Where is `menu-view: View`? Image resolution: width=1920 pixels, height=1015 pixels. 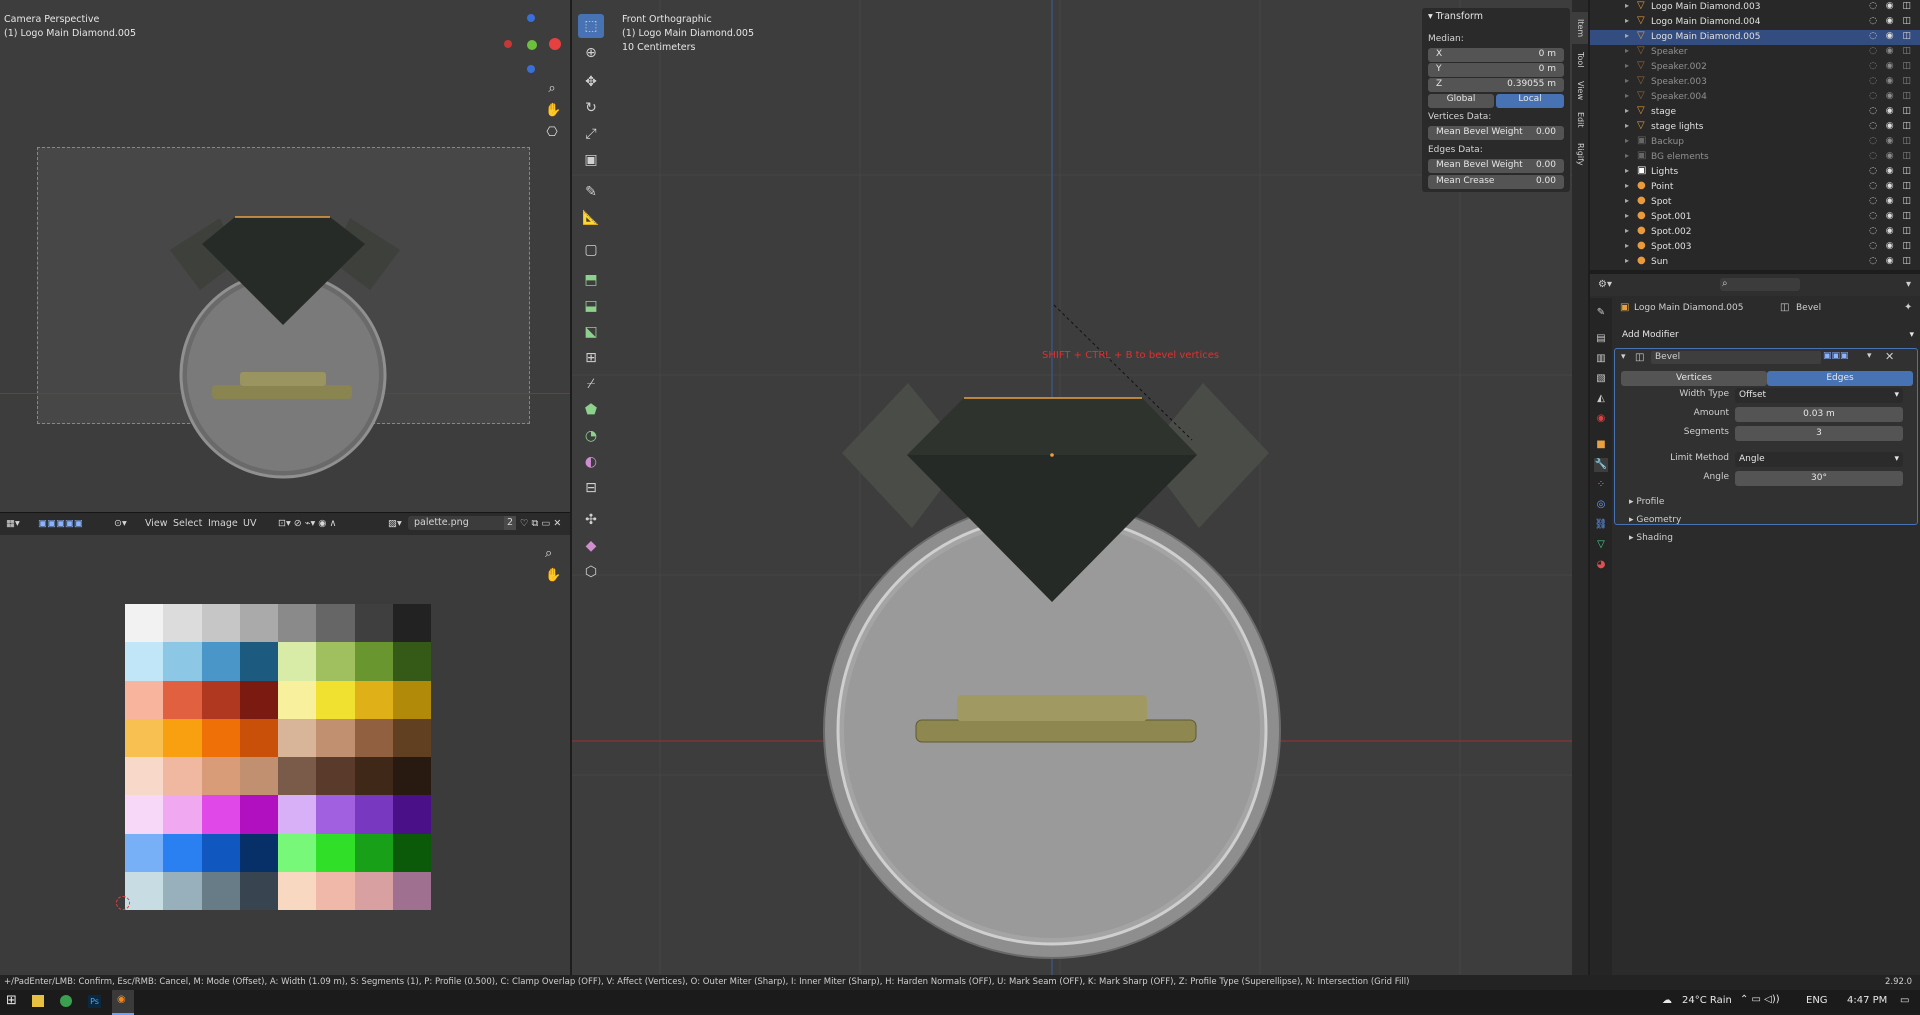
menu-view: View is located at coordinates (156, 523).